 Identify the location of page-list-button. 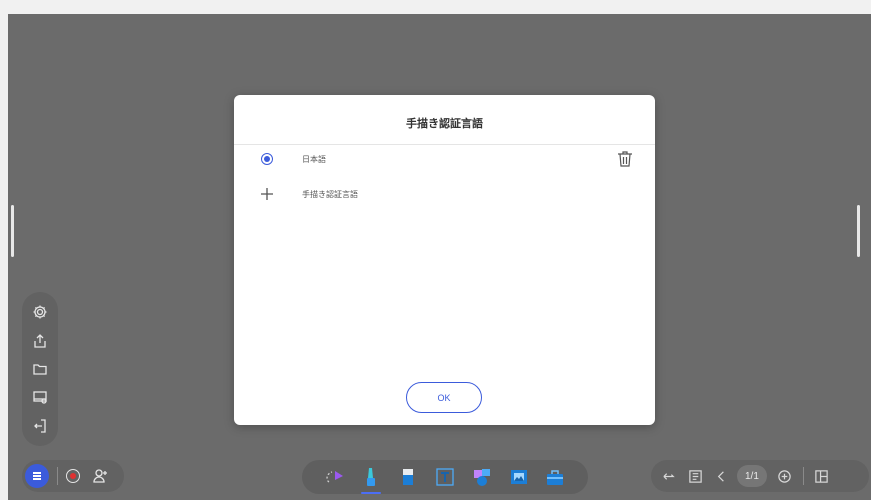
(695, 476).